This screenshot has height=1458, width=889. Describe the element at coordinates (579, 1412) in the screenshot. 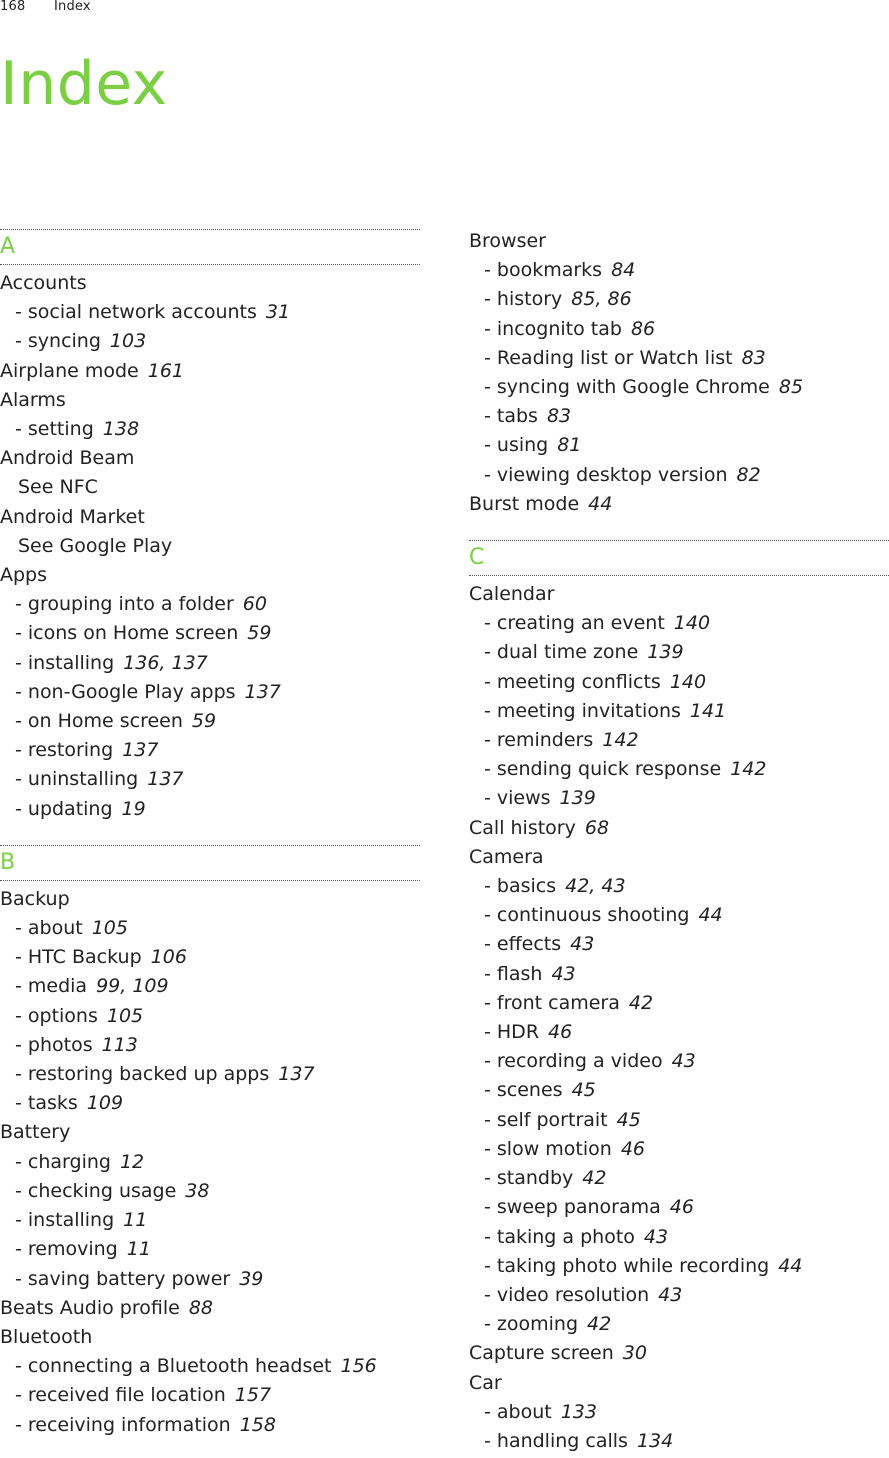

I see `page-reference-link: 133` at that location.